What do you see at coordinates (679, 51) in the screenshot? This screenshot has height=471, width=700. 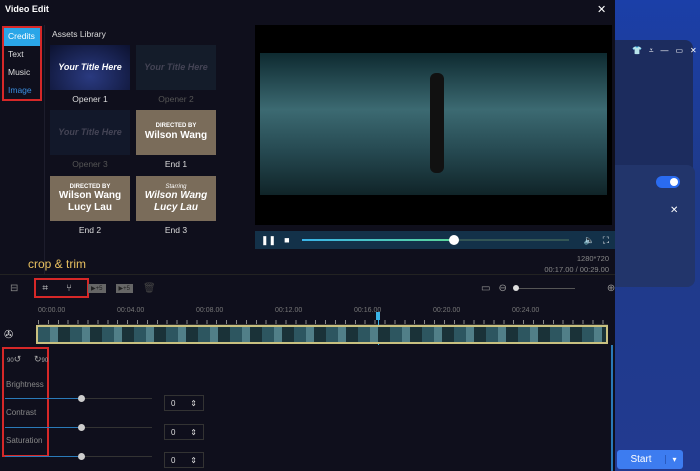 I see `maximize-icon: ▭` at bounding box center [679, 51].